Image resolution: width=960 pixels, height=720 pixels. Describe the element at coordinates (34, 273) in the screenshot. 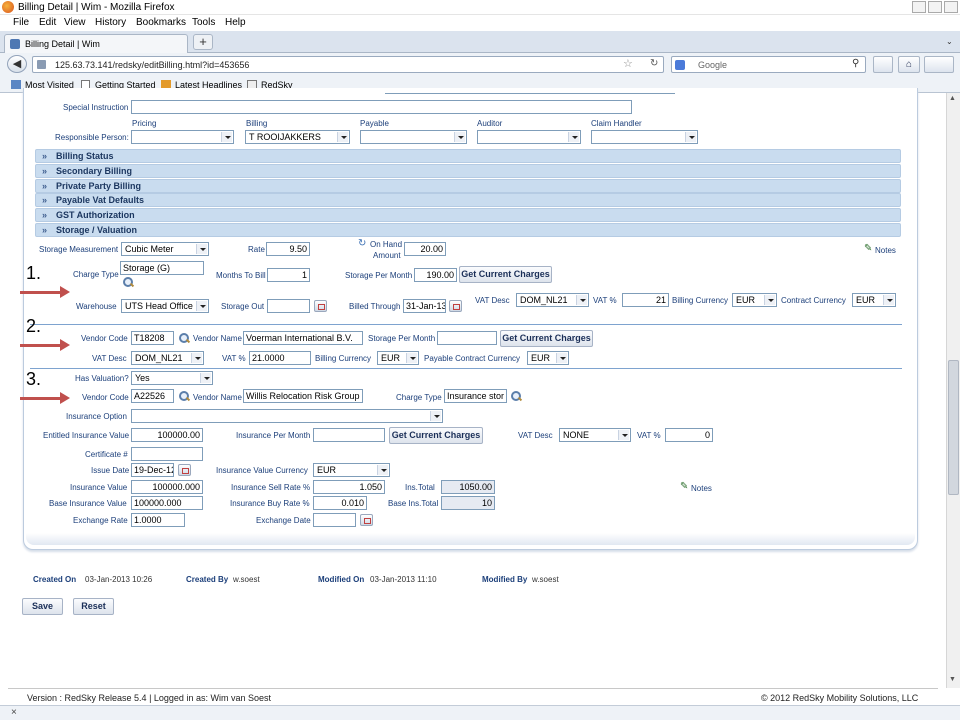

I see `annotation-number-1: 1.` at that location.